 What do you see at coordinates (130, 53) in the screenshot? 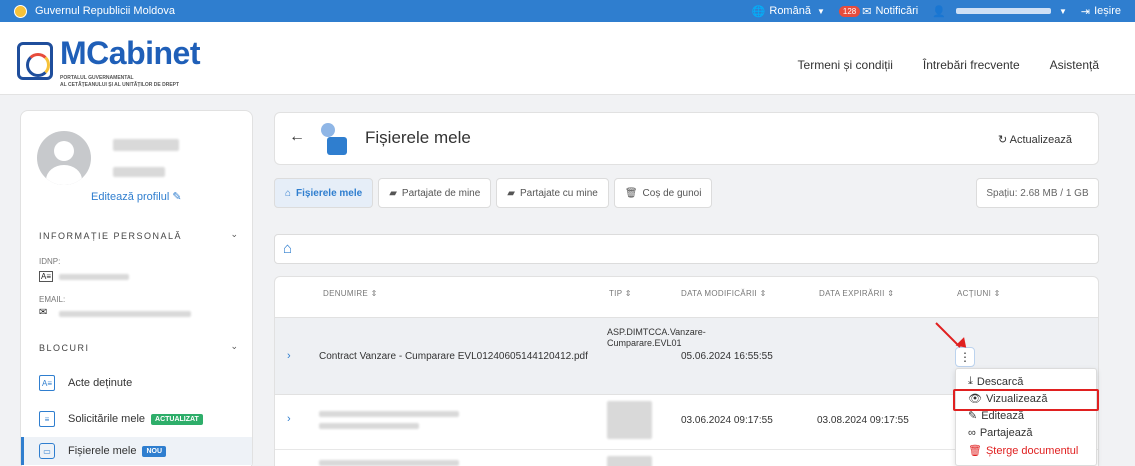
I see `logo-title: MCabinet` at bounding box center [130, 53].